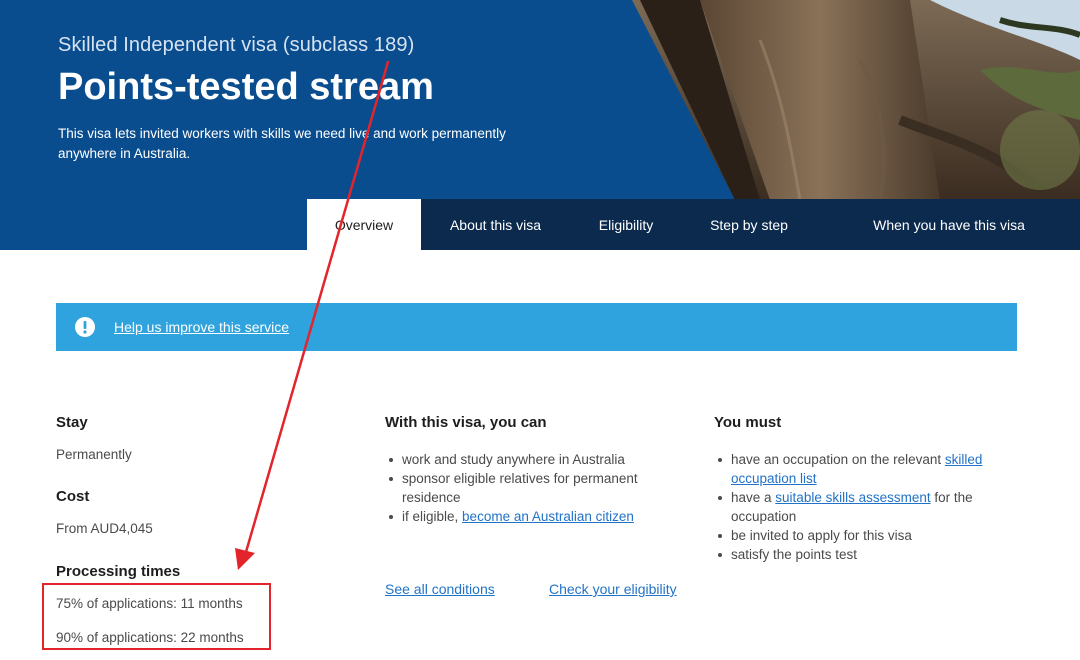  What do you see at coordinates (613, 589) in the screenshot?
I see `check-eligibility-link: Check your eligibility` at bounding box center [613, 589].